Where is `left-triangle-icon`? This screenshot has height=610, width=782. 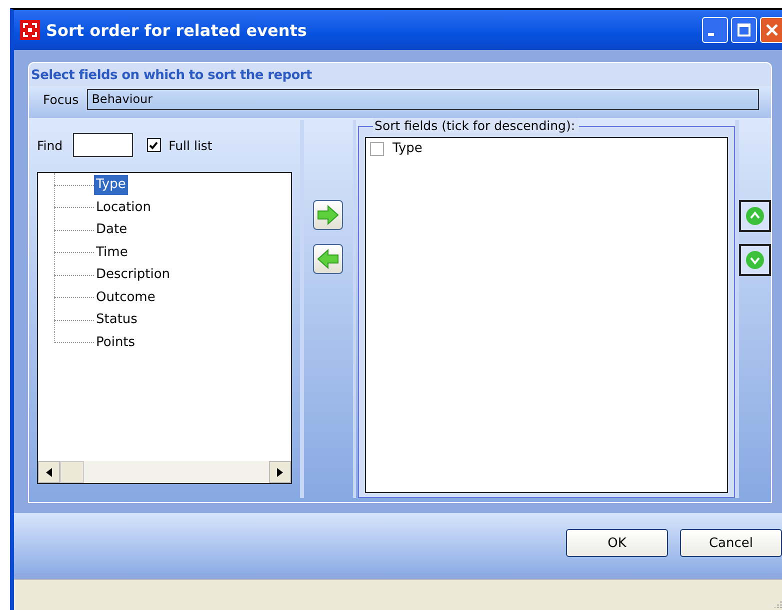
left-triangle-icon is located at coordinates (49, 472).